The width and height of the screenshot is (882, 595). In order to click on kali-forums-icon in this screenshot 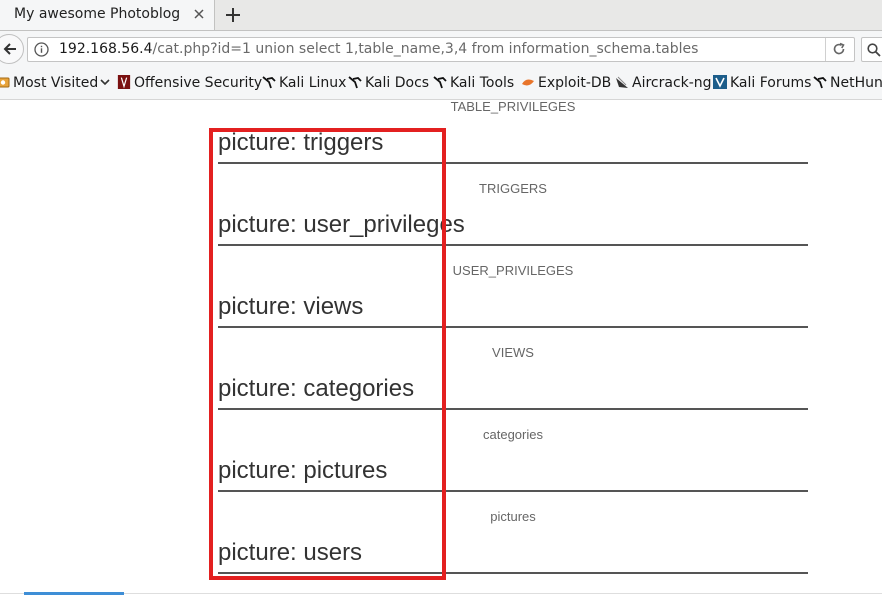, I will do `click(720, 82)`.